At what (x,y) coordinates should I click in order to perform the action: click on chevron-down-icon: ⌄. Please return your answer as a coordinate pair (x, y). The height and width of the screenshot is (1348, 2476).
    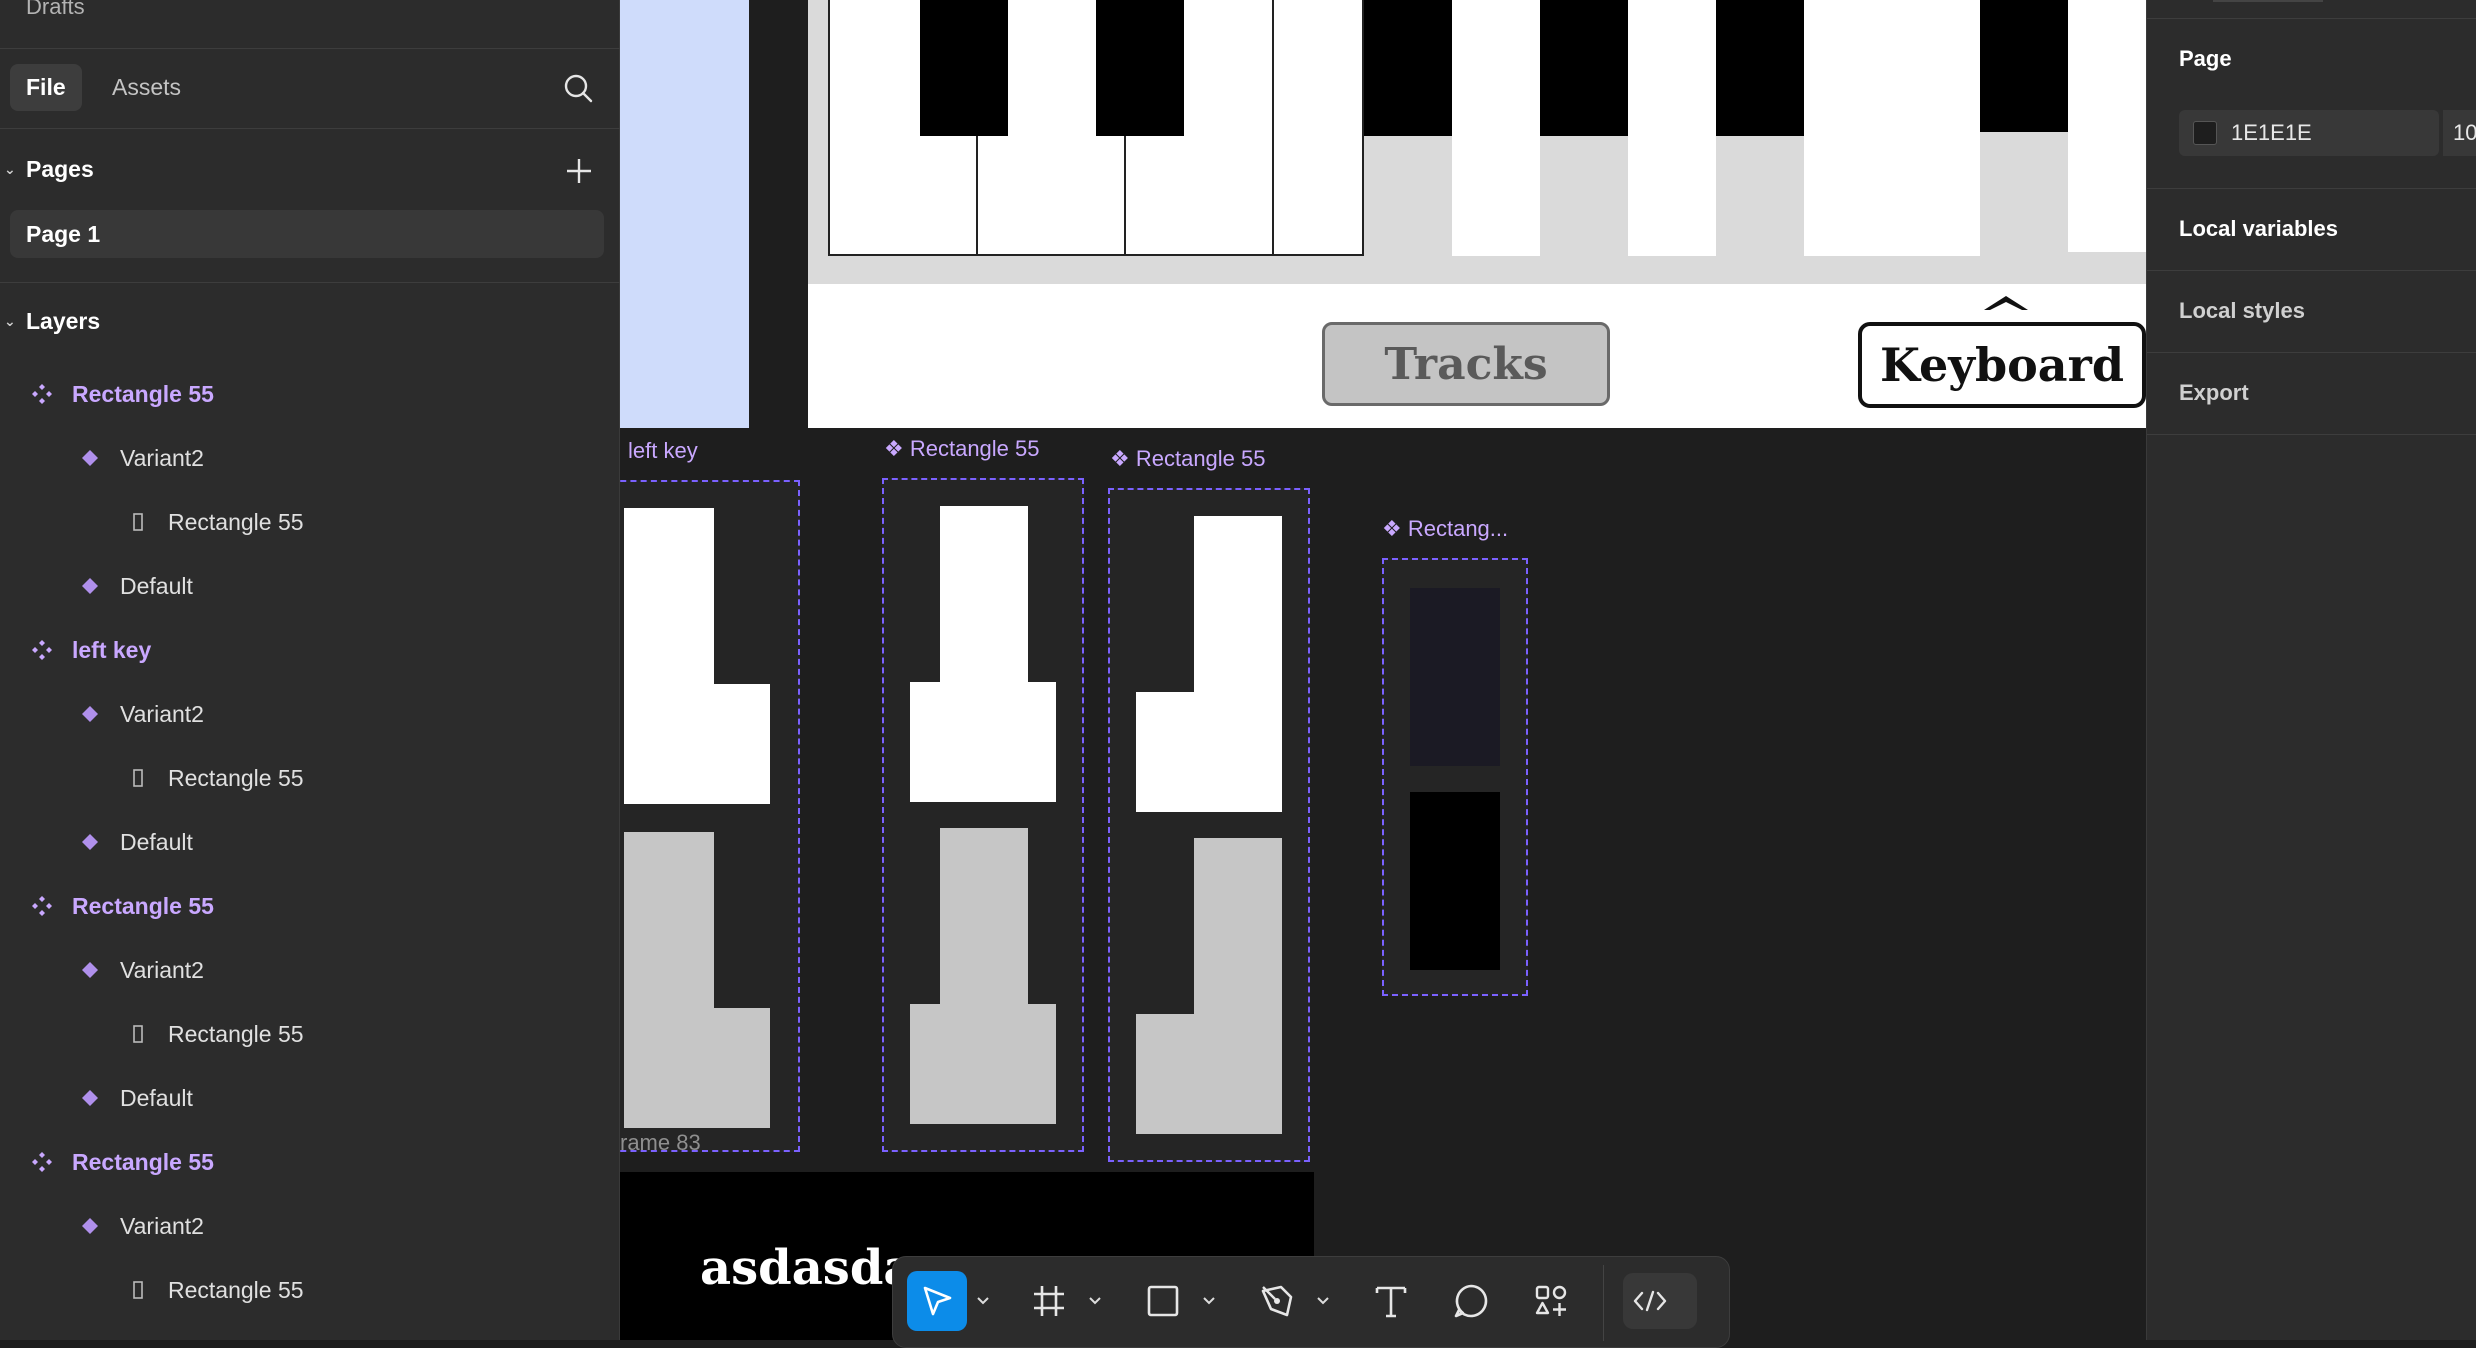
    Looking at the image, I should click on (10, 169).